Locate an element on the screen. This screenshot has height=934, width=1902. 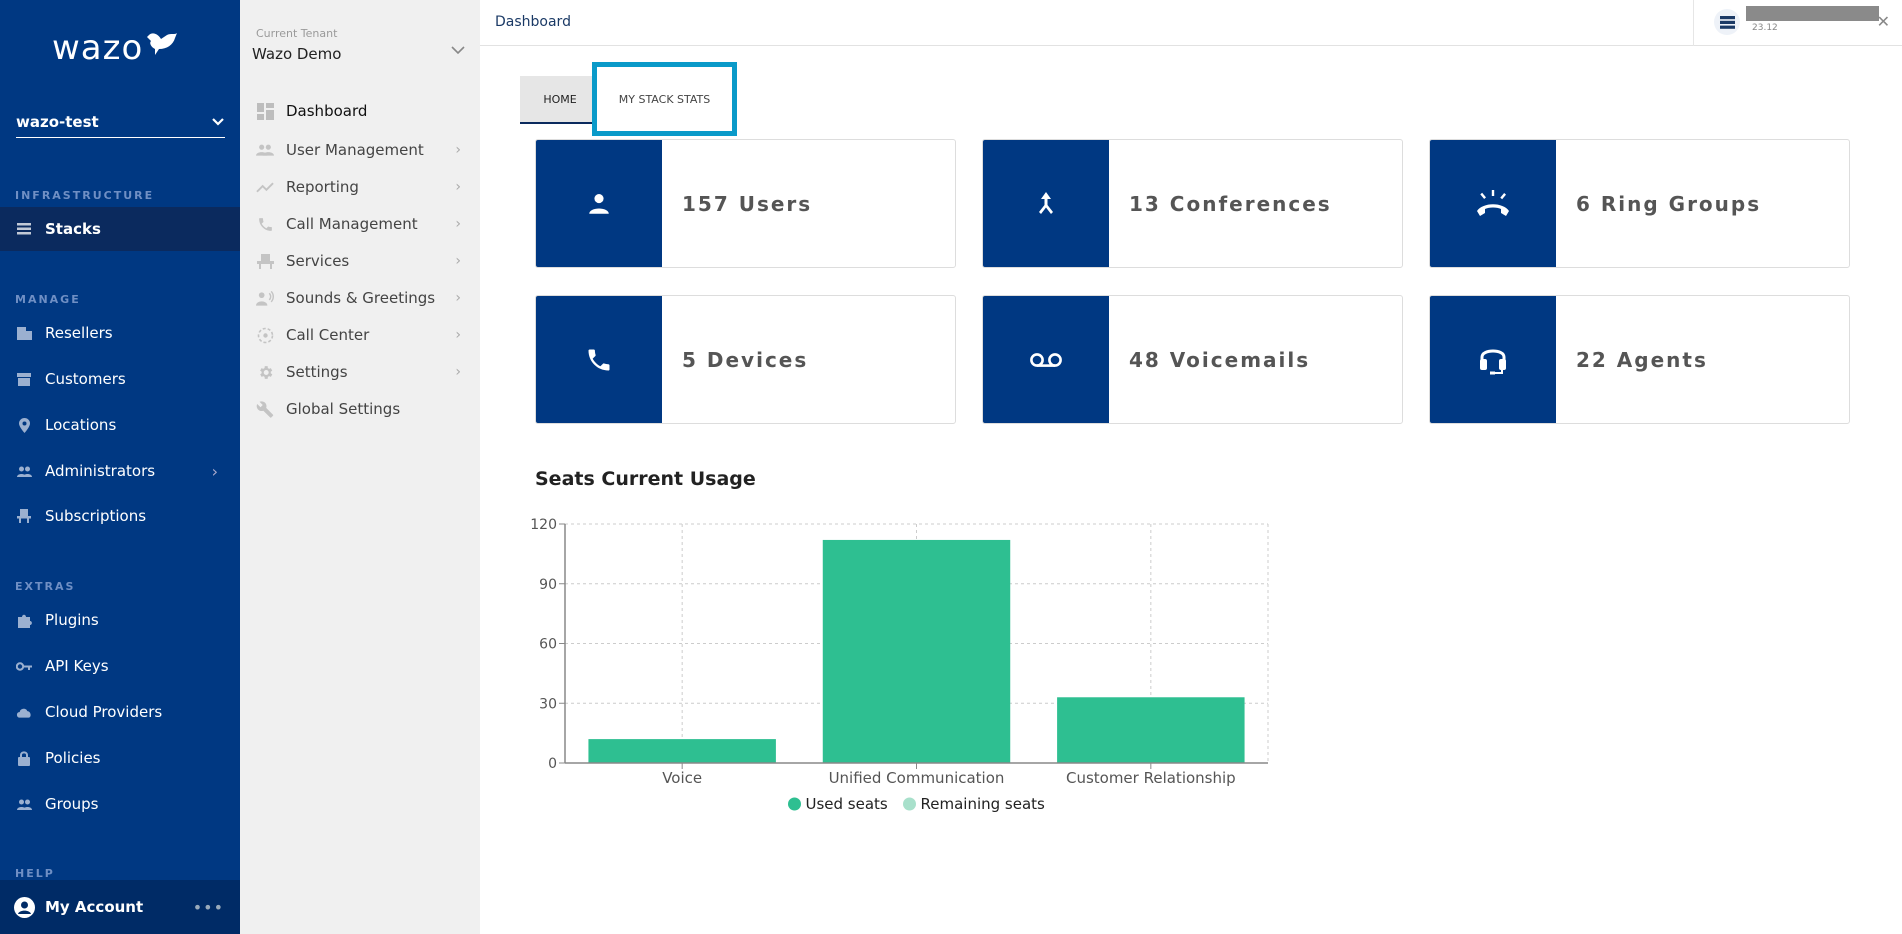
tenant-item-global-settings: Global Settings is located at coordinates (363, 409).